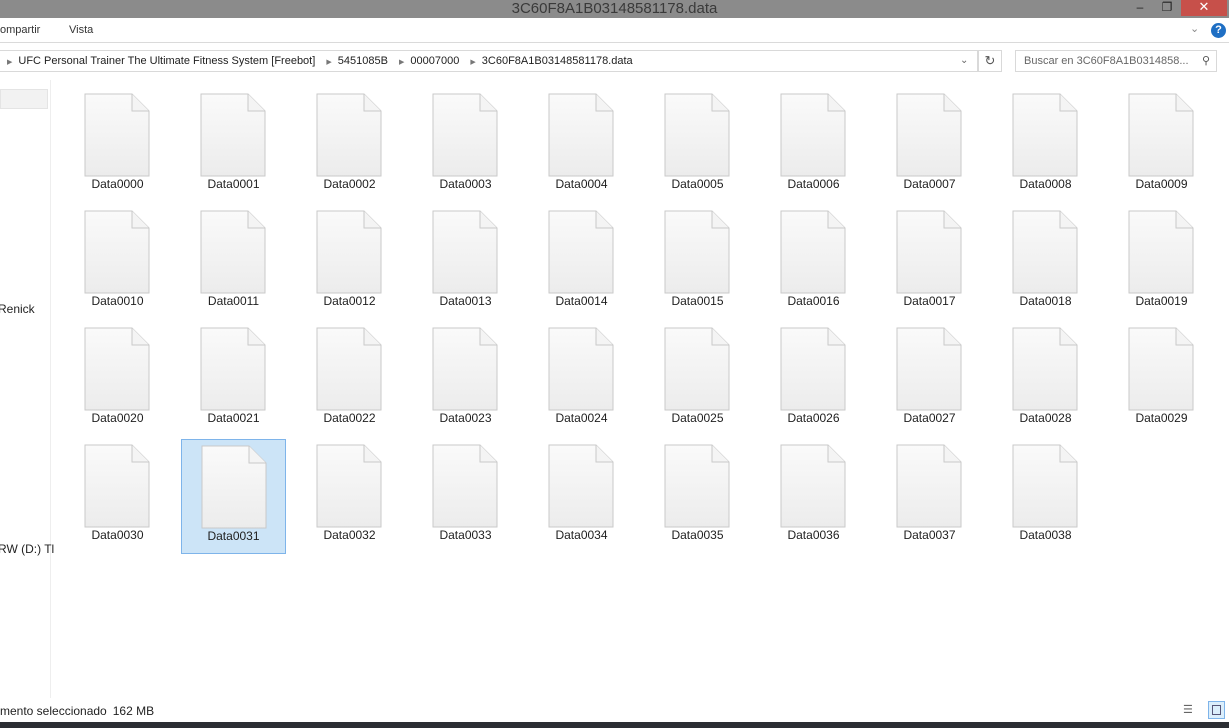  I want to click on breadcrumb-item: 00007000, so click(434, 61).